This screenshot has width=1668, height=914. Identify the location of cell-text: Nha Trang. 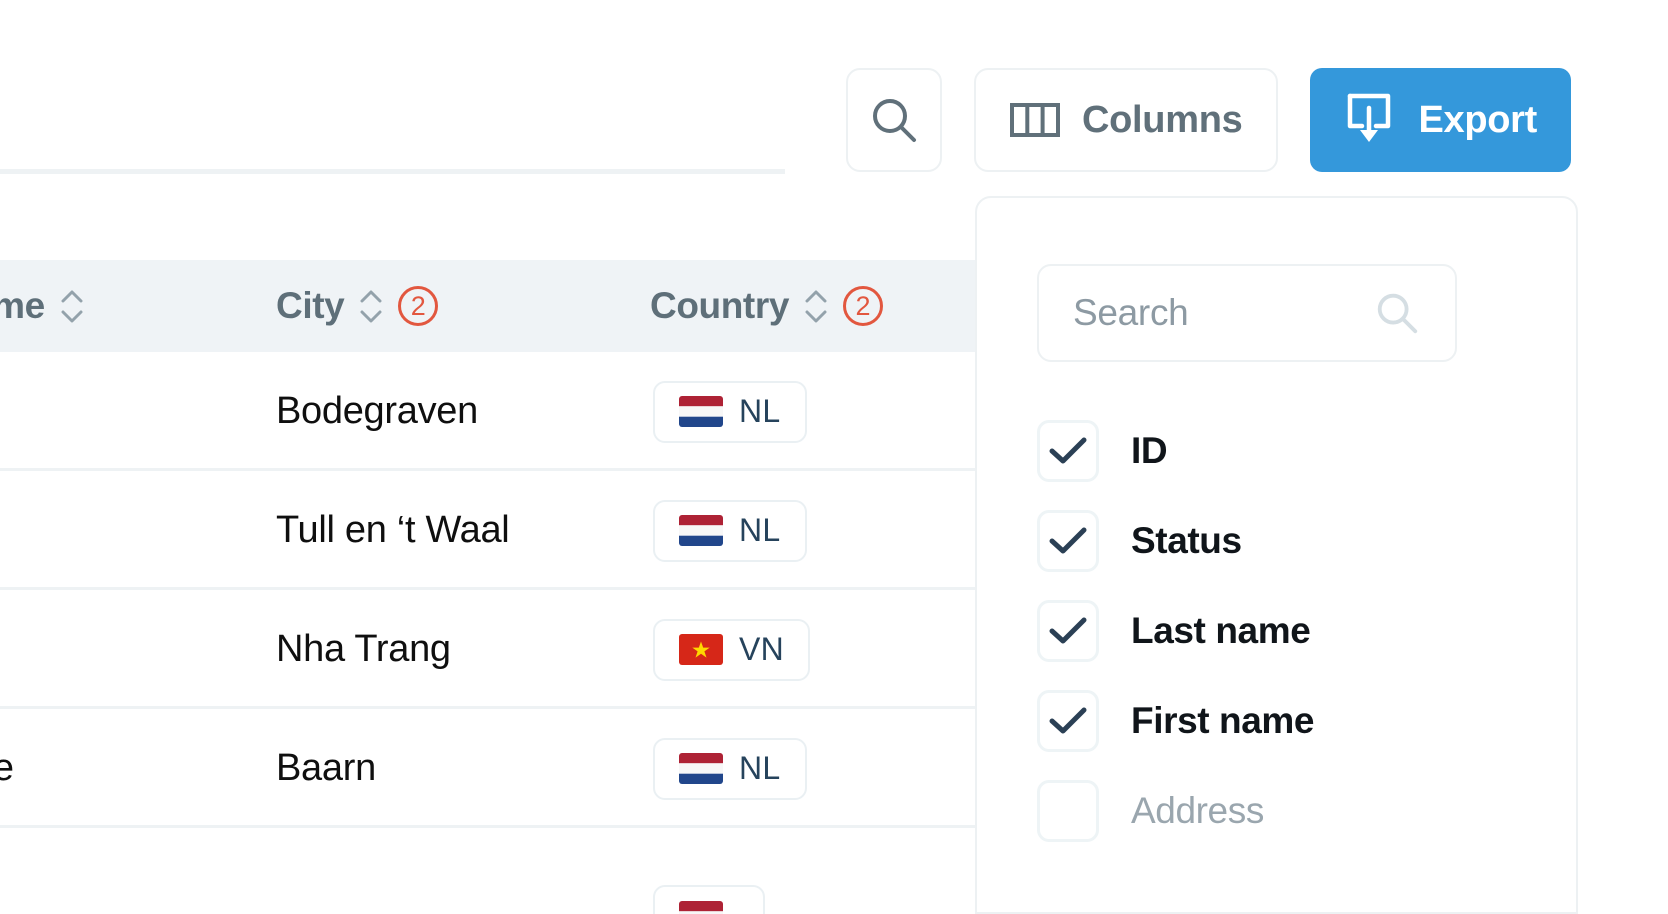
(363, 649).